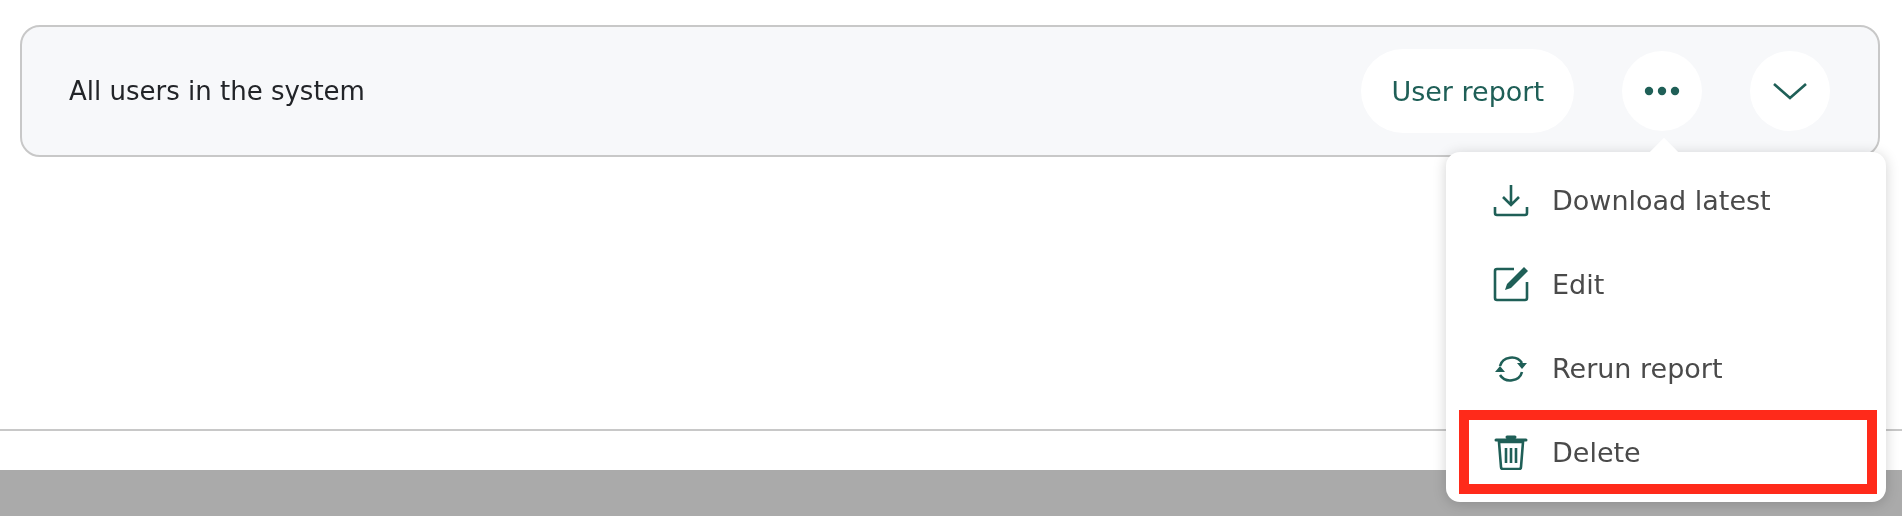 Image resolution: width=1902 pixels, height=516 pixels. What do you see at coordinates (1668, 284) in the screenshot?
I see `menu-item: Edit` at bounding box center [1668, 284].